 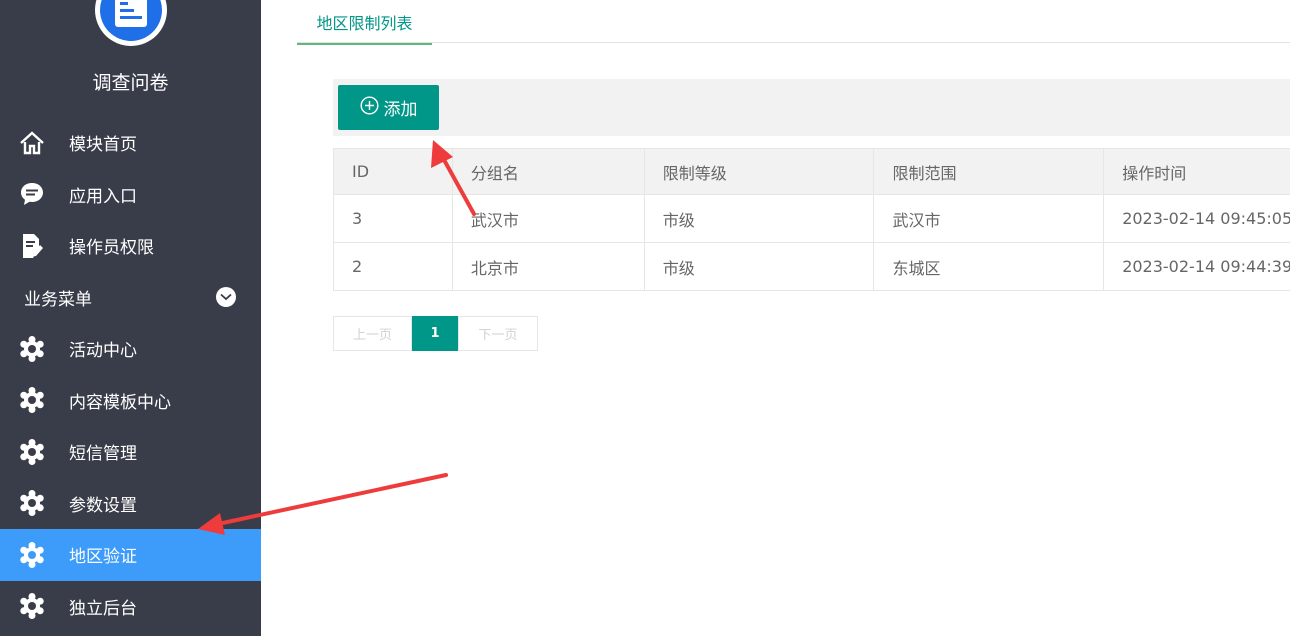 What do you see at coordinates (103, 557) in the screenshot?
I see `sidebar-item-label: 地区验证` at bounding box center [103, 557].